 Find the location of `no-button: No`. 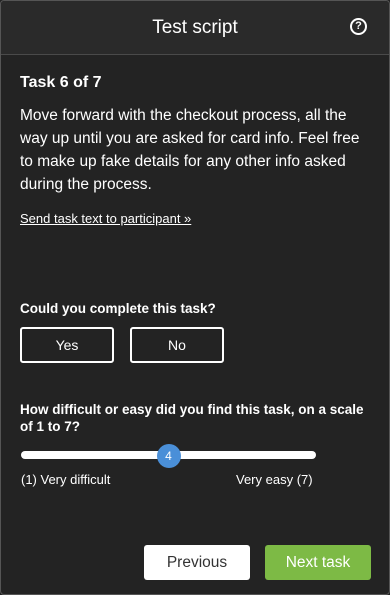

no-button: No is located at coordinates (177, 345).